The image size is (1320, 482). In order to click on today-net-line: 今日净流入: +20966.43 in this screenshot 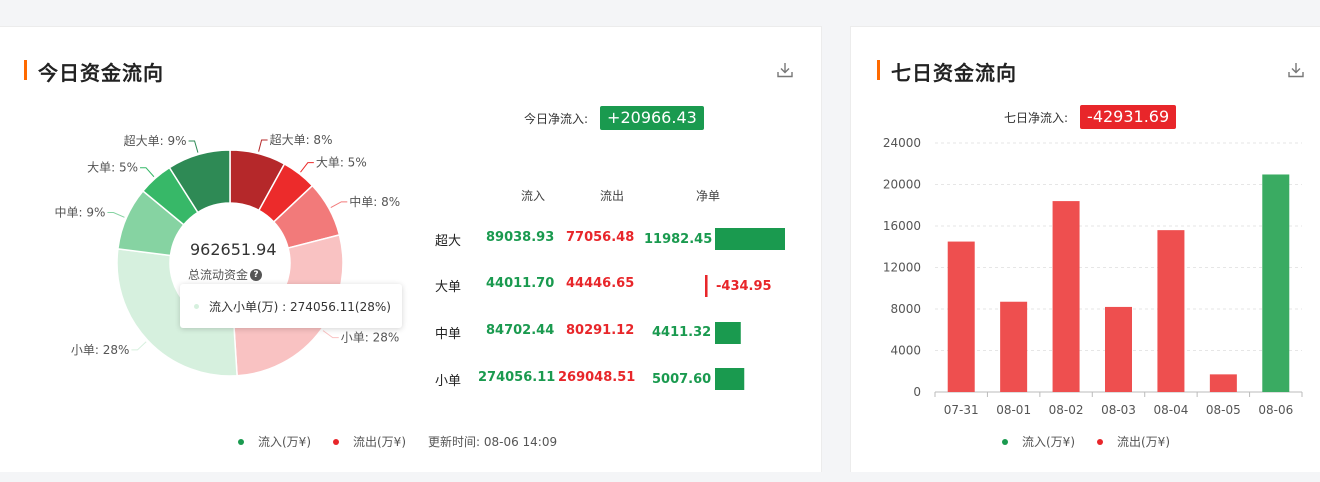, I will do `click(614, 118)`.